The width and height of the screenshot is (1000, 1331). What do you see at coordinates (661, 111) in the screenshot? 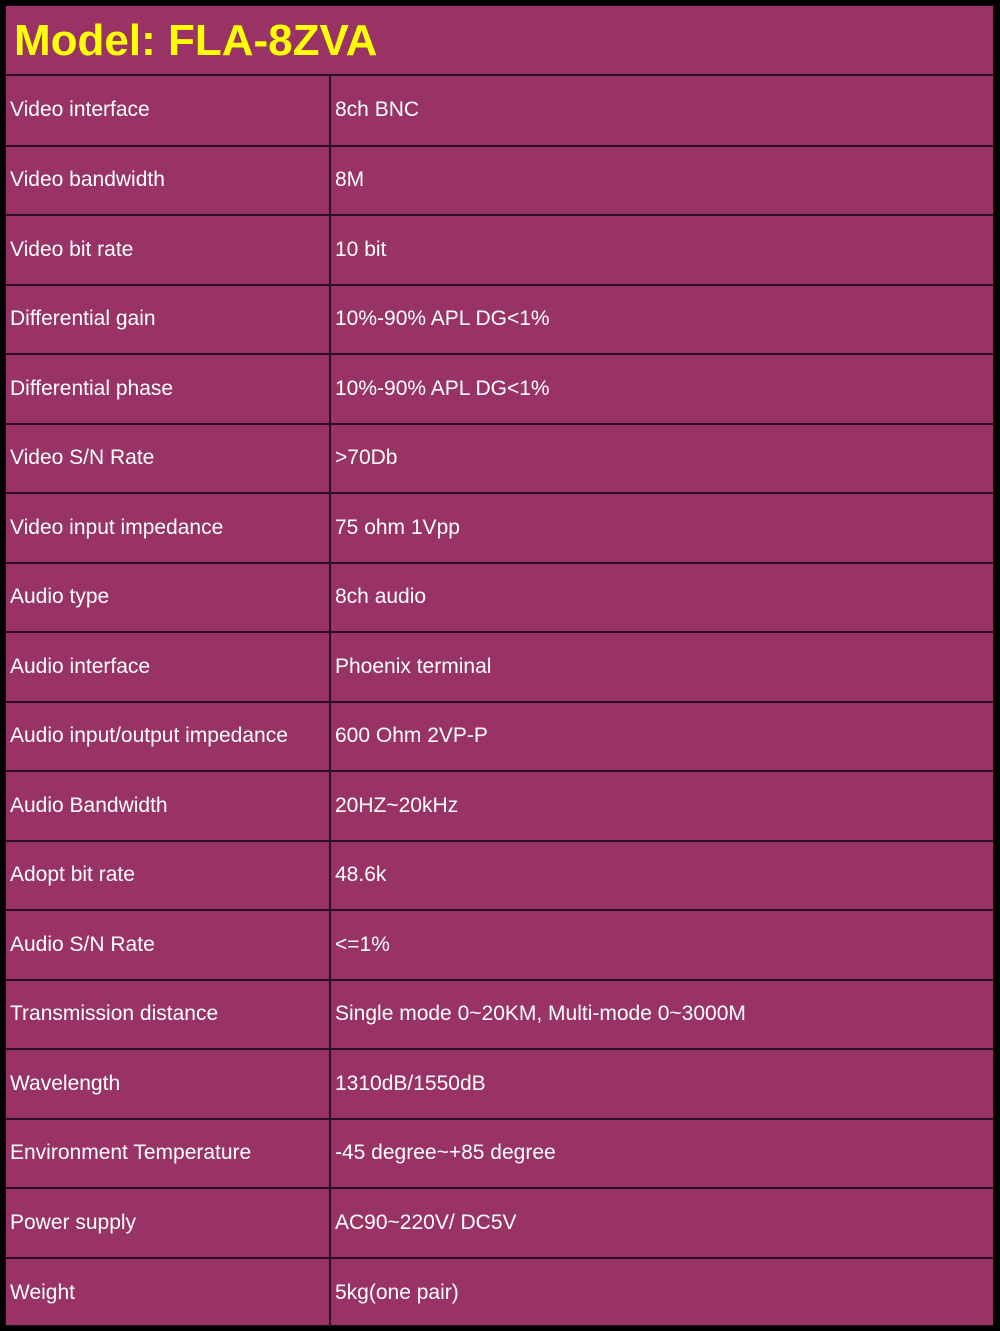
I see `spec-value: 8ch BNC` at bounding box center [661, 111].